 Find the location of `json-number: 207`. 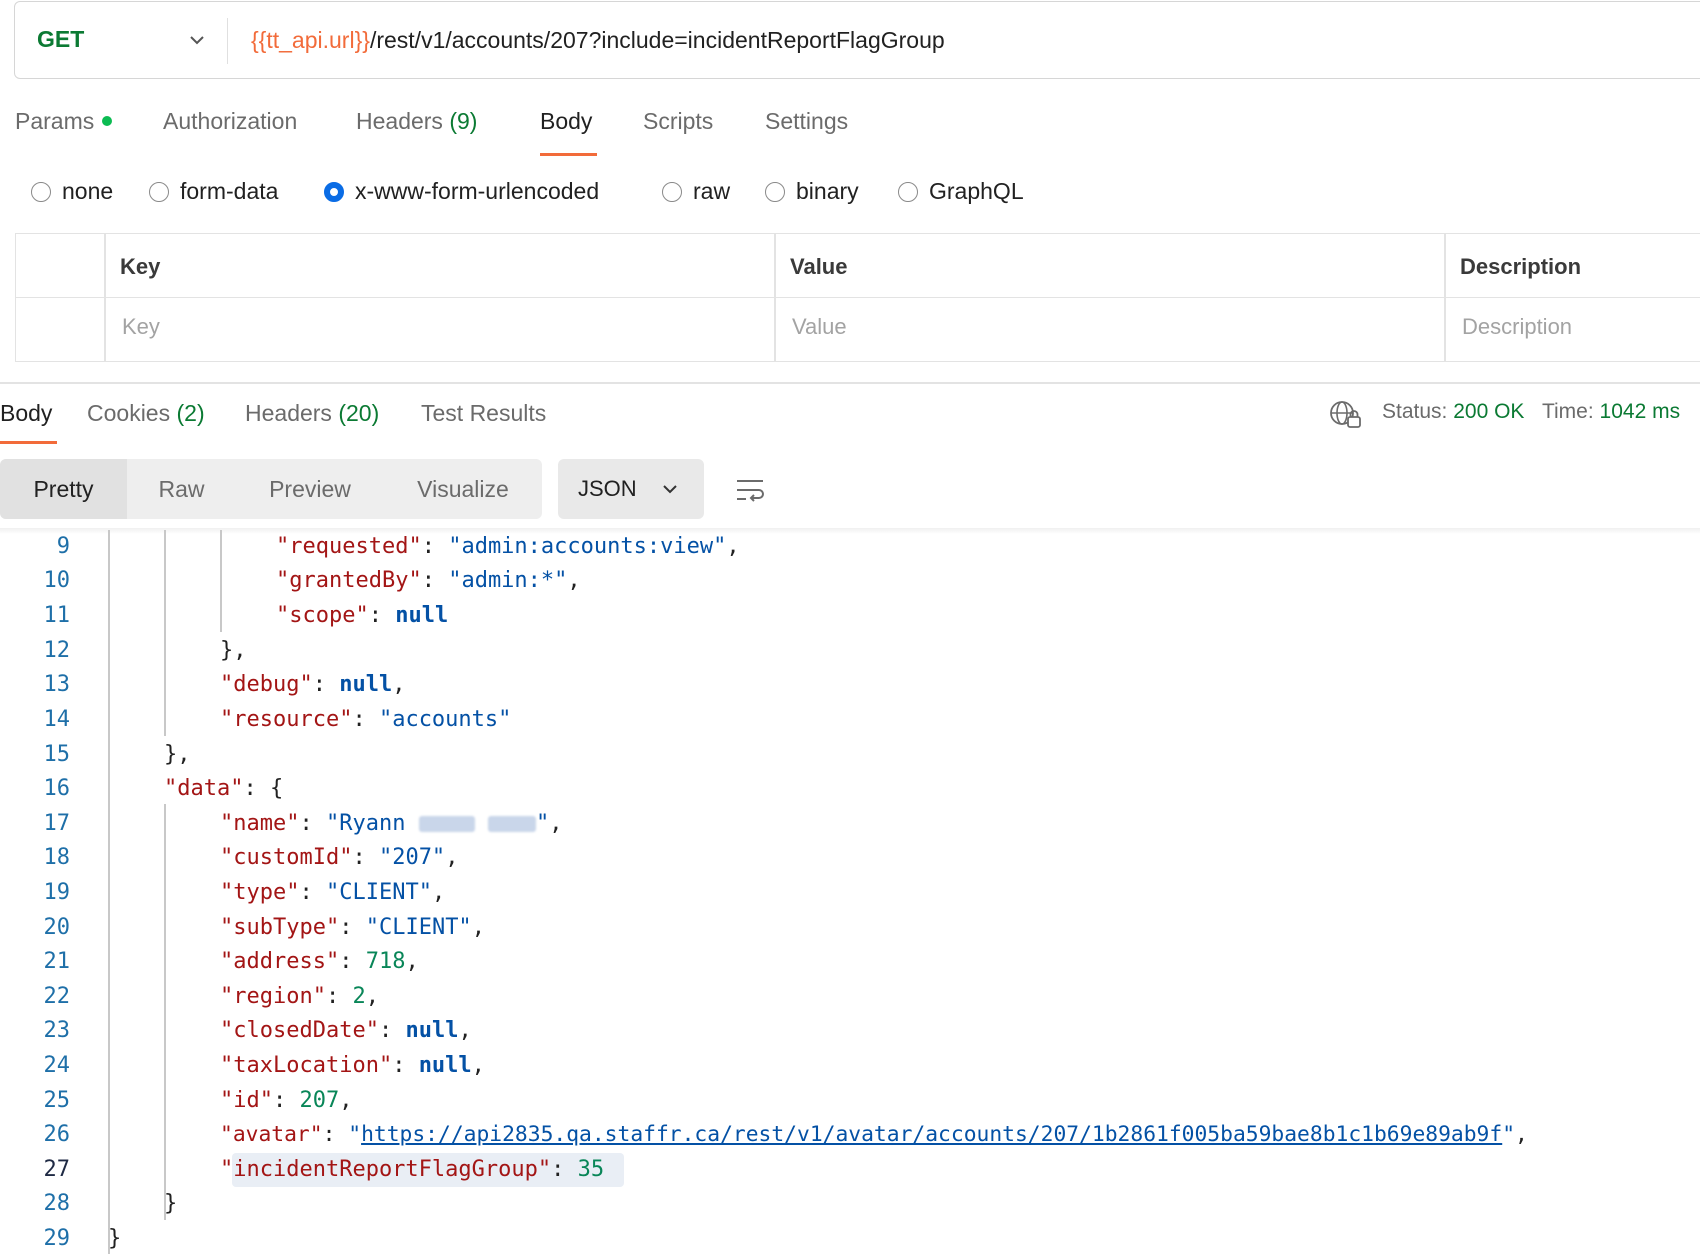

json-number: 207 is located at coordinates (319, 1100).